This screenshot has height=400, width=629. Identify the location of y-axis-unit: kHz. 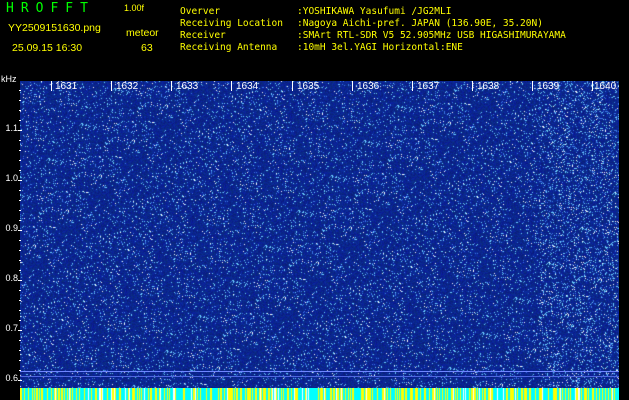
(9, 79).